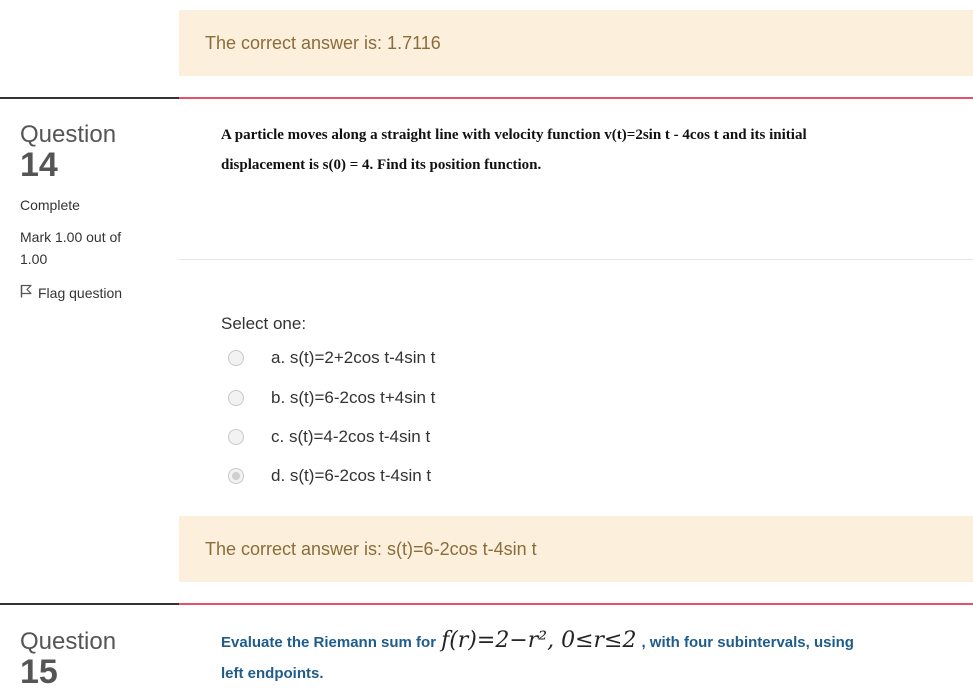 Image resolution: width=973 pixels, height=691 pixels. Describe the element at coordinates (80, 292) in the screenshot. I see `flag-question-label: Flag question` at that location.